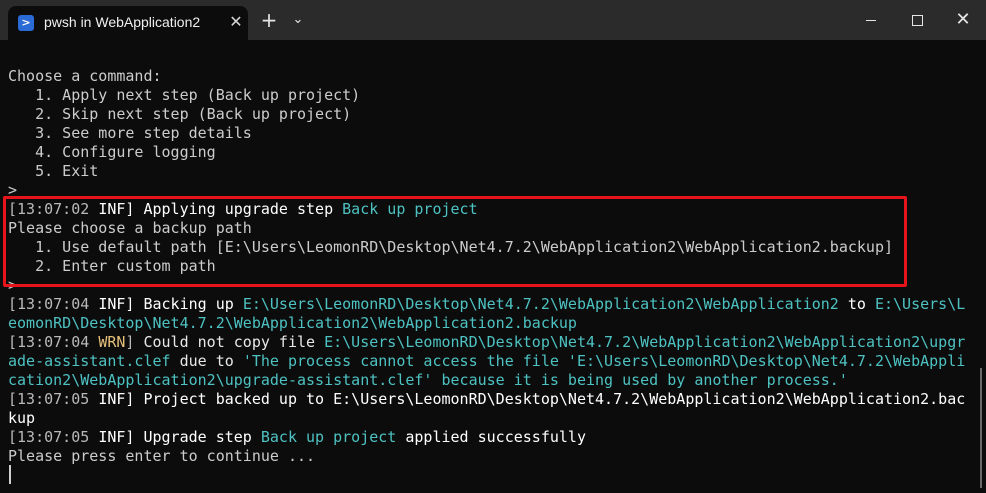 This screenshot has width=986, height=493. I want to click on menu-item: 4. Configure logging, so click(112, 152).